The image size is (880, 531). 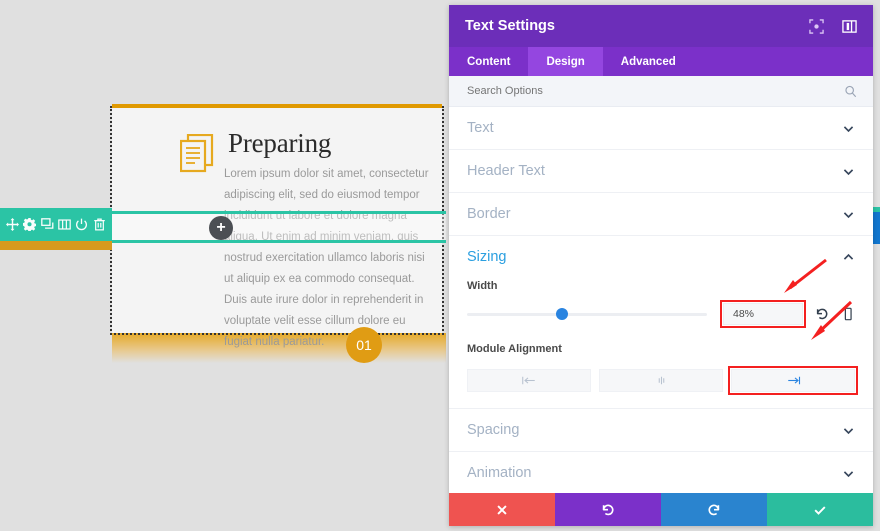 What do you see at coordinates (661, 380) in the screenshot?
I see `align-center-button` at bounding box center [661, 380].